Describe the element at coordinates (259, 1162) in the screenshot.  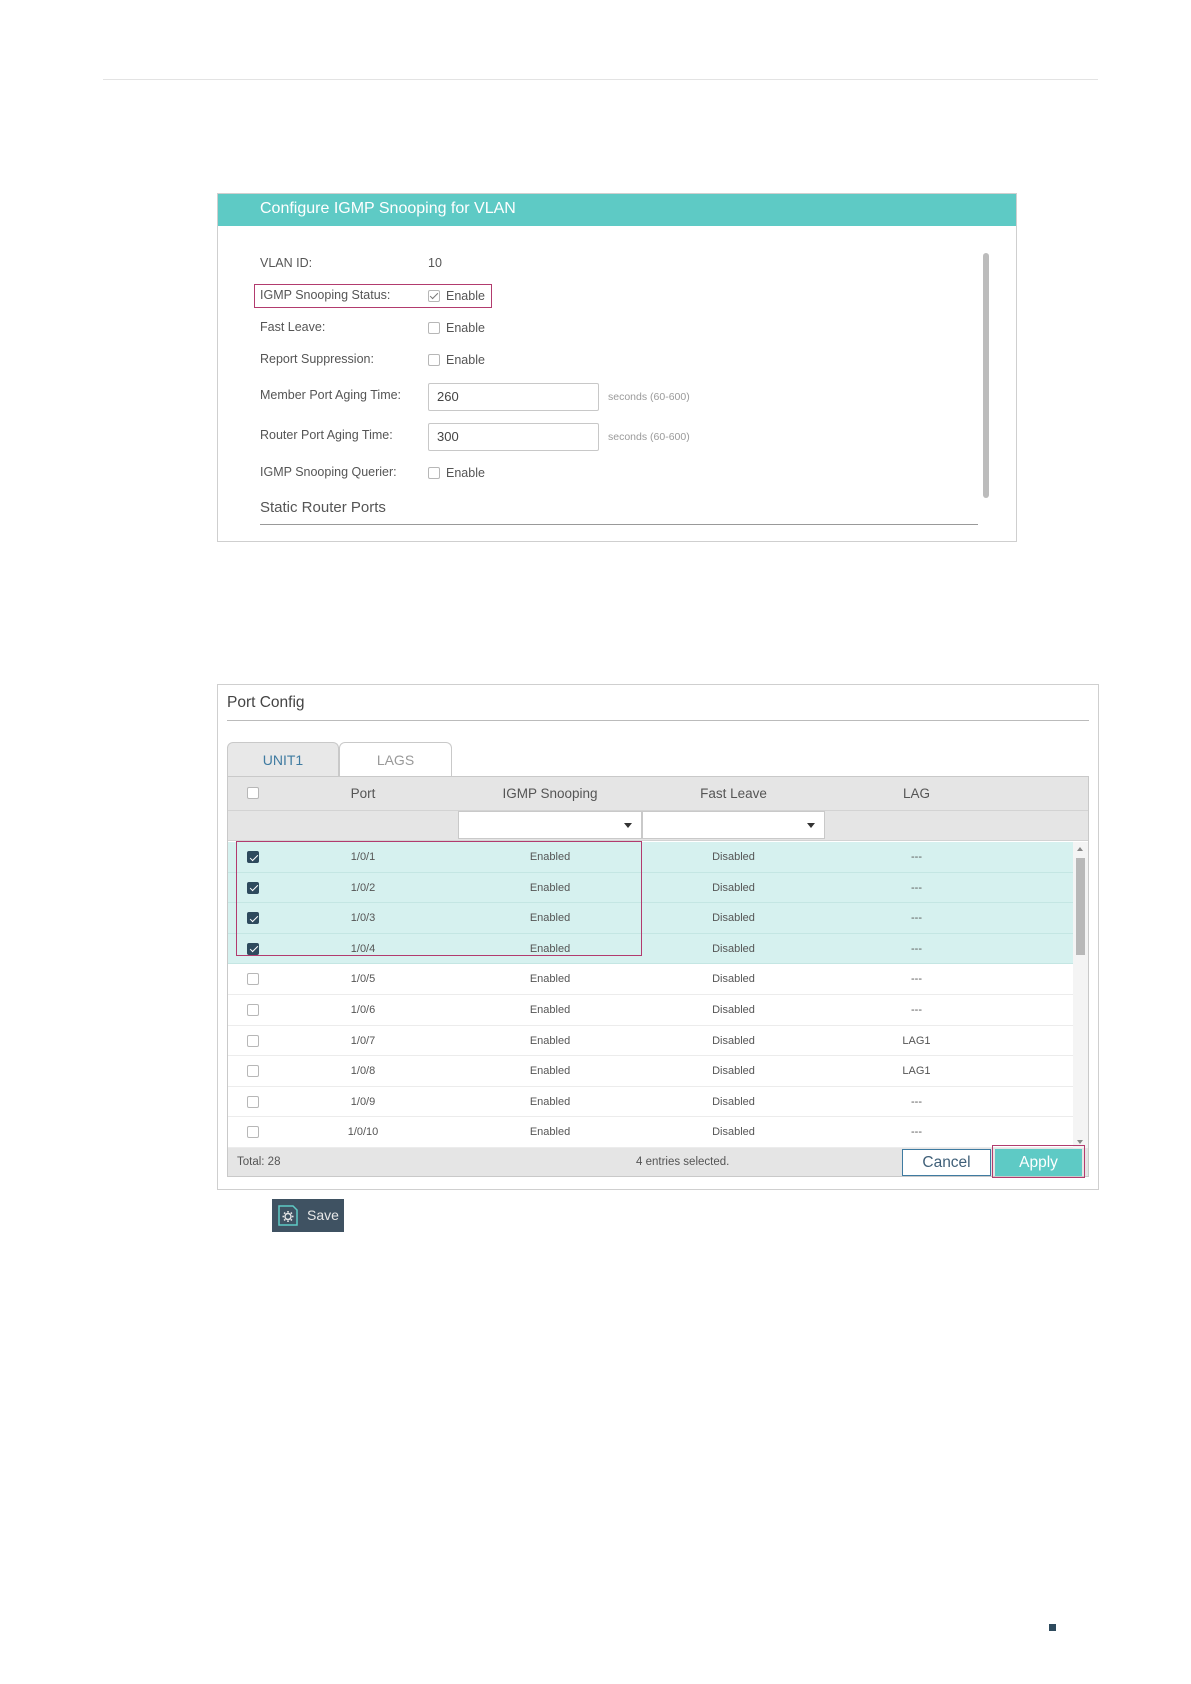
I see `total-count: Total: 28` at that location.